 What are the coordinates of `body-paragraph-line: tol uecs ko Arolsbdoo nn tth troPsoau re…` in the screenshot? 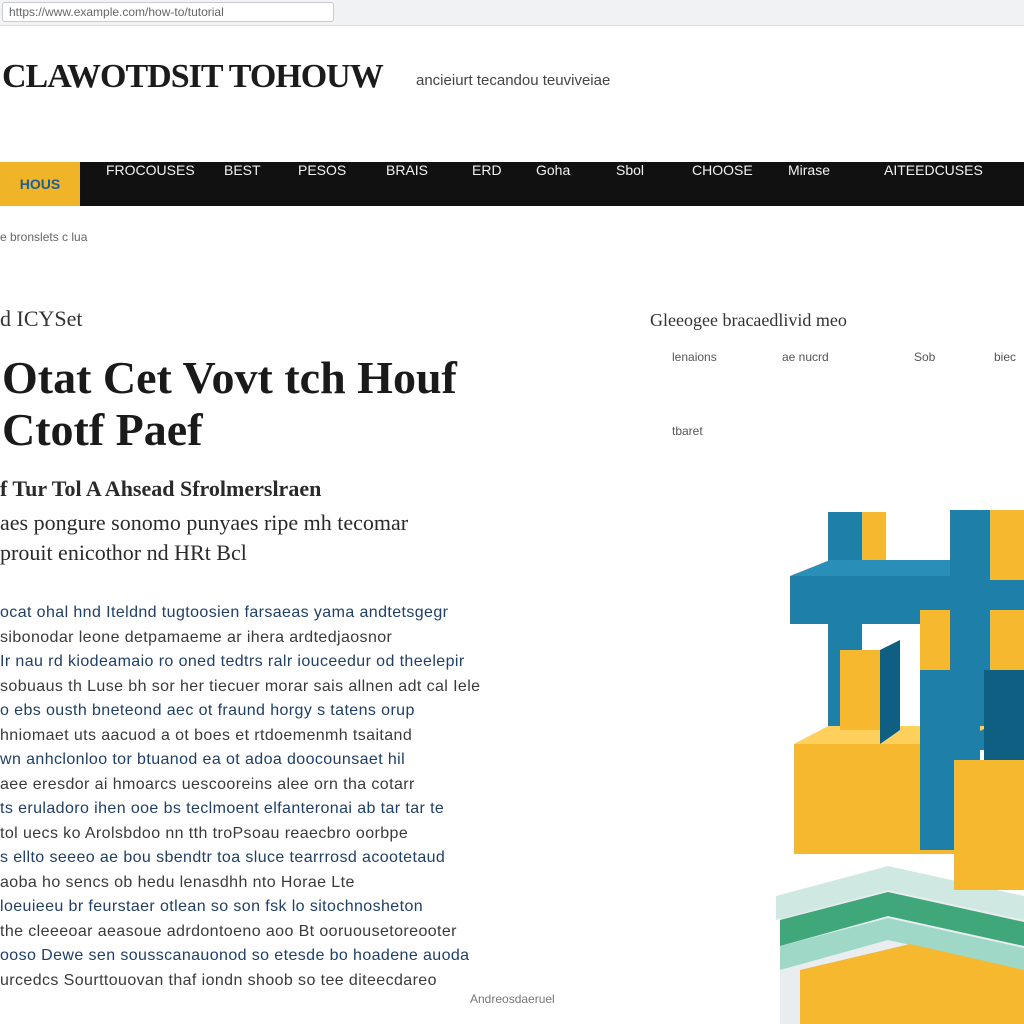 It's located at (204, 833).